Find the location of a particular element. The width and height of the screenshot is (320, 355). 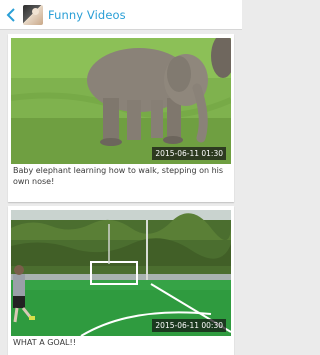

app-icon is located at coordinates (33, 14).